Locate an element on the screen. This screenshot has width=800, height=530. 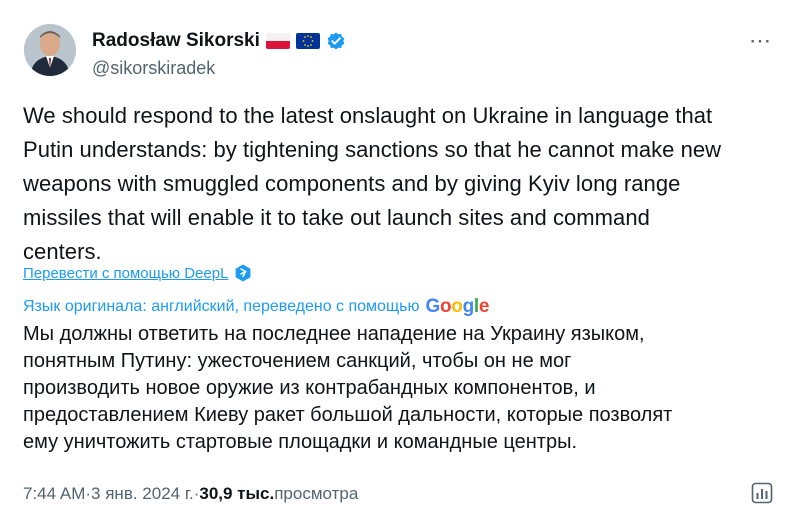
google-logo: Google is located at coordinates (457, 307).